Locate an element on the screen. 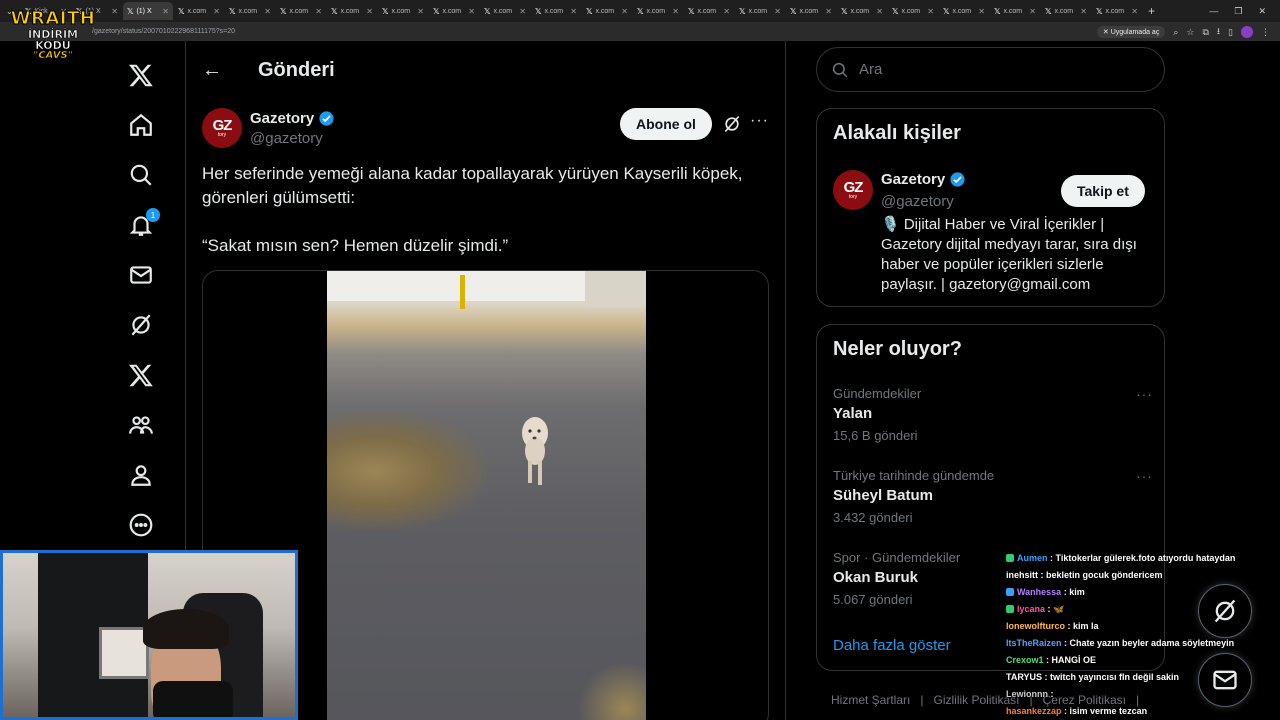 This screenshot has height=720, width=1280. chat-username: Wanhessa is located at coordinates (1039, 592).